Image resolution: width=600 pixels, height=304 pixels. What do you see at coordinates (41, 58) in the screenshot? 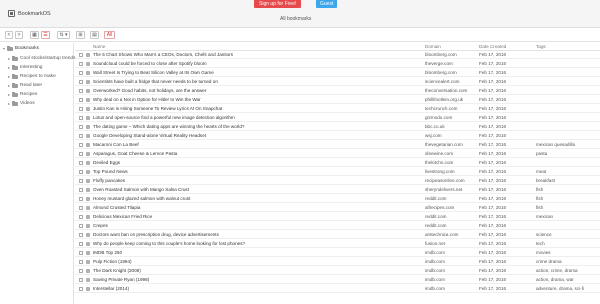
I see `sidebar-item-cool-stocks: ▸ Cool stocks/startup trends` at bounding box center [41, 58].